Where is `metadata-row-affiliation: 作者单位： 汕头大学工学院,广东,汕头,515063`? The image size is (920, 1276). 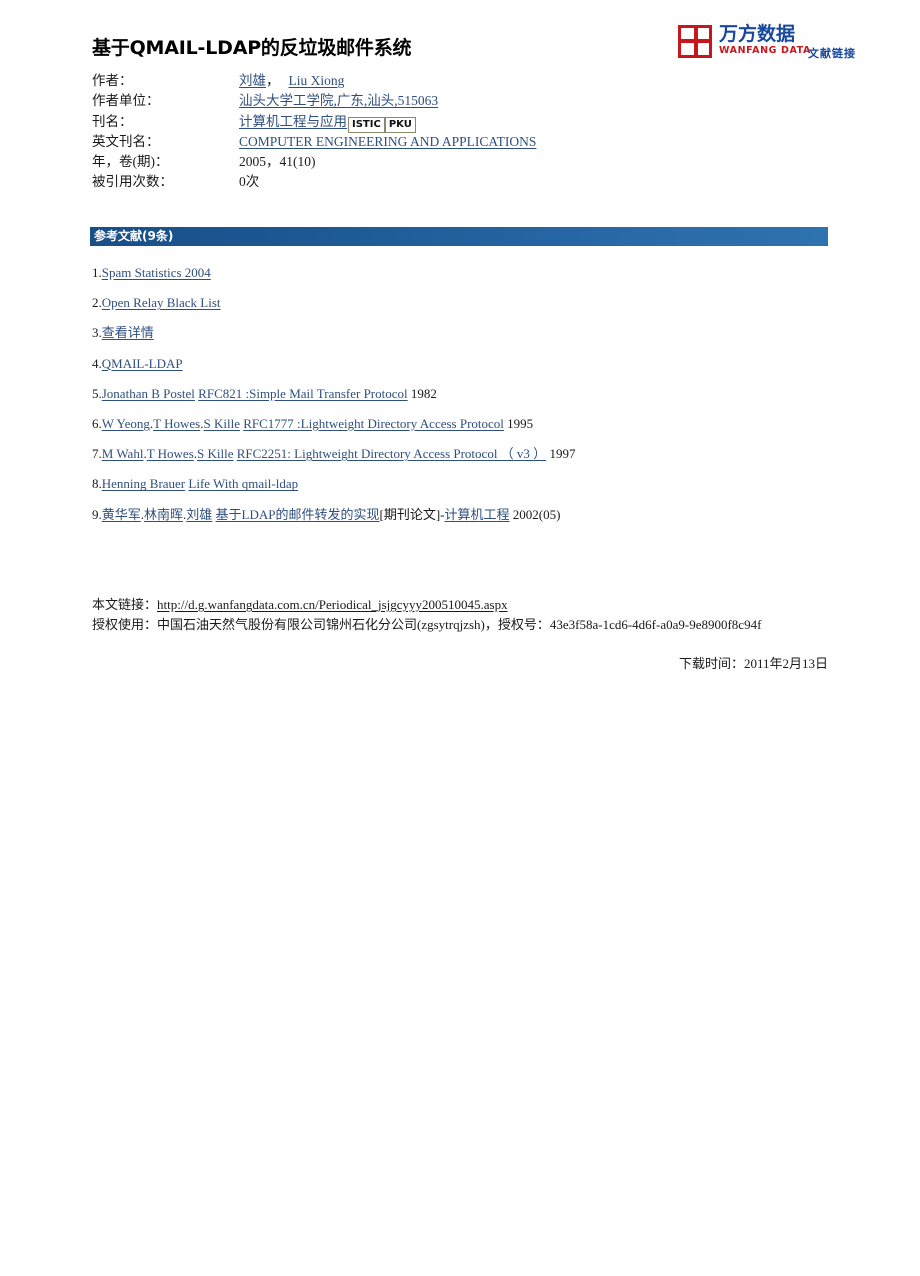 metadata-row-affiliation: 作者单位： 汕头大学工学院,广东,汕头,515063 is located at coordinates (412, 101).